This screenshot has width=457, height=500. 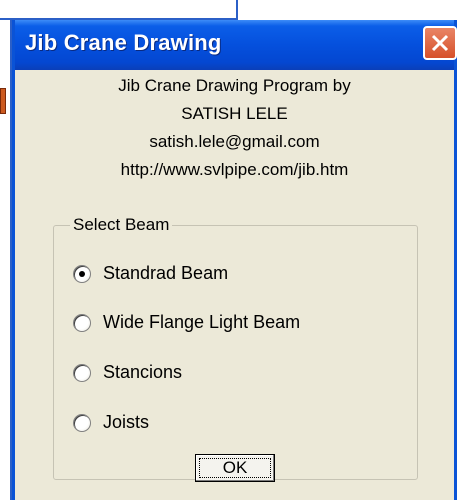 I want to click on radio-label: Standrad Beam, so click(x=165, y=273).